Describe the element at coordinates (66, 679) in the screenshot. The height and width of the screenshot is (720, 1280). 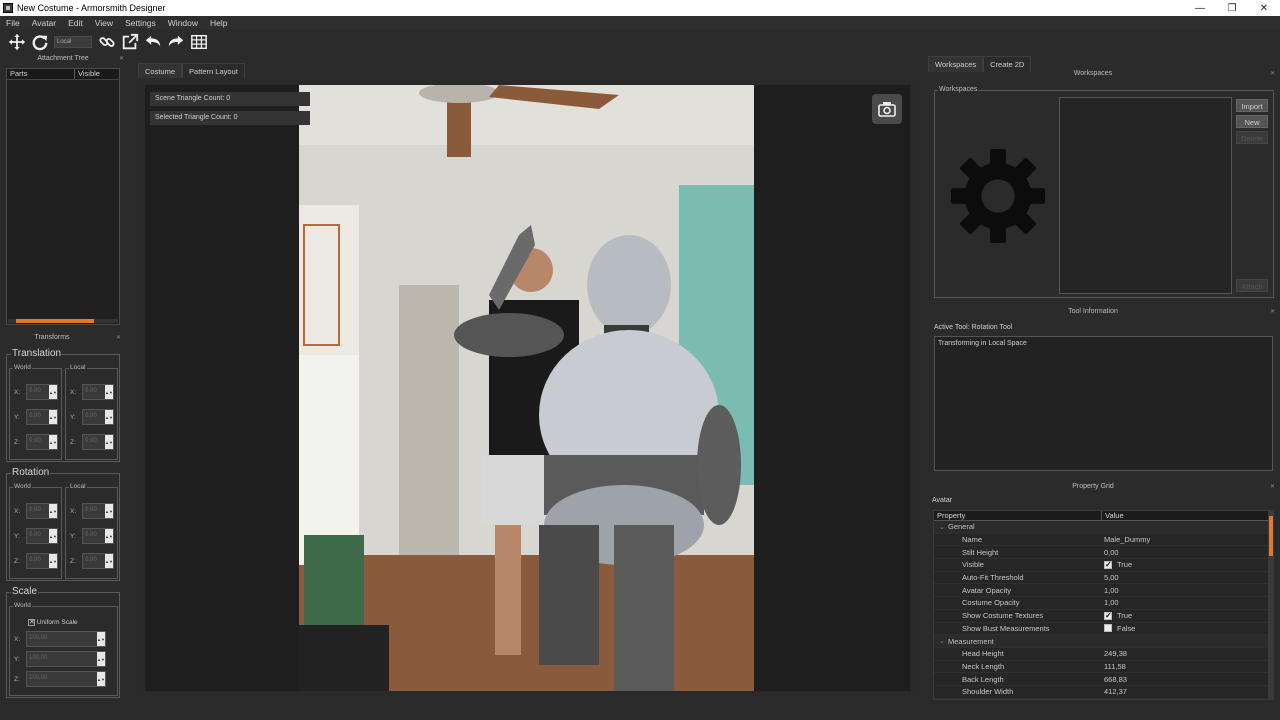
I see `scale-z: 100,00 ▲▼` at that location.